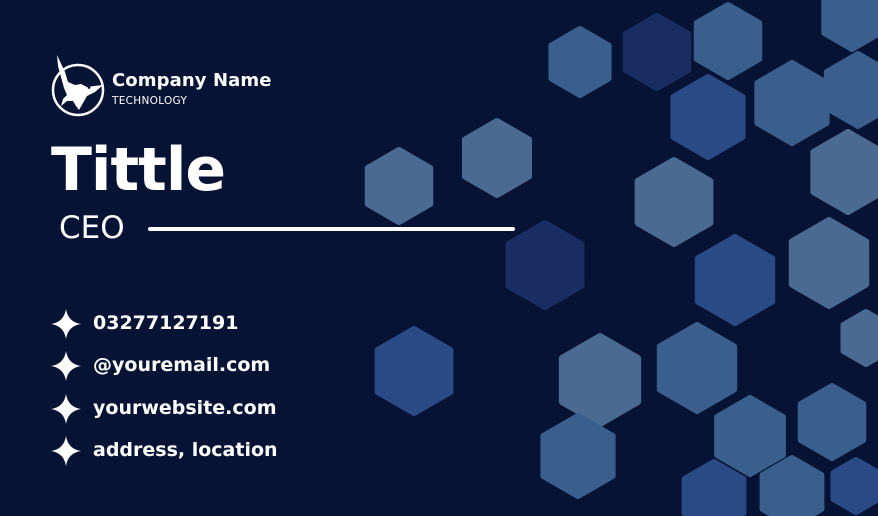 The image size is (878, 516). What do you see at coordinates (92, 228) in the screenshot?
I see `person-role: CEO` at bounding box center [92, 228].